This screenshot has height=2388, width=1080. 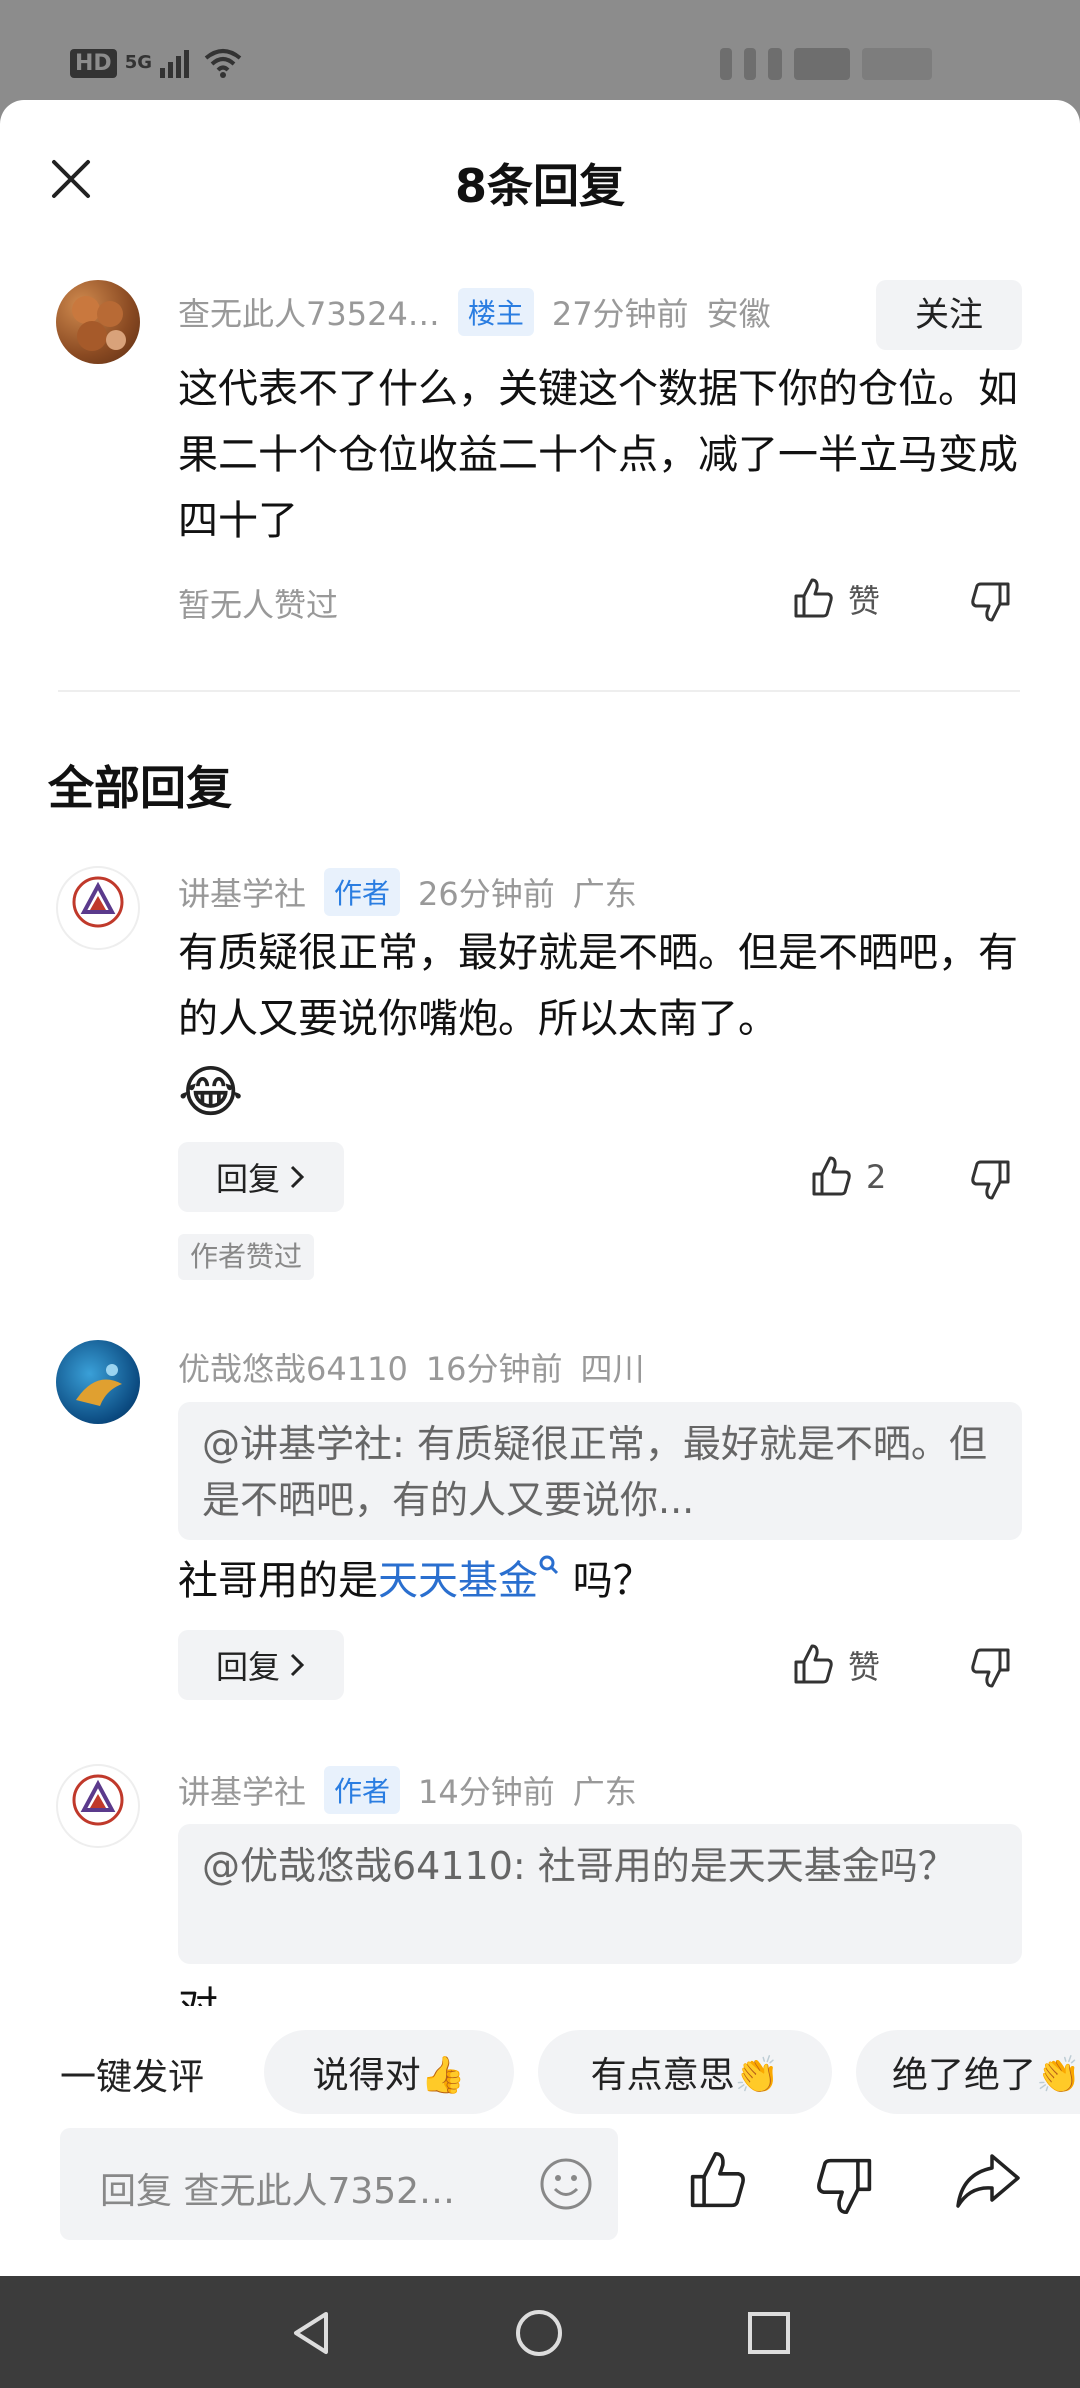 What do you see at coordinates (539, 186) in the screenshot?
I see `page-title: 8条回复` at bounding box center [539, 186].